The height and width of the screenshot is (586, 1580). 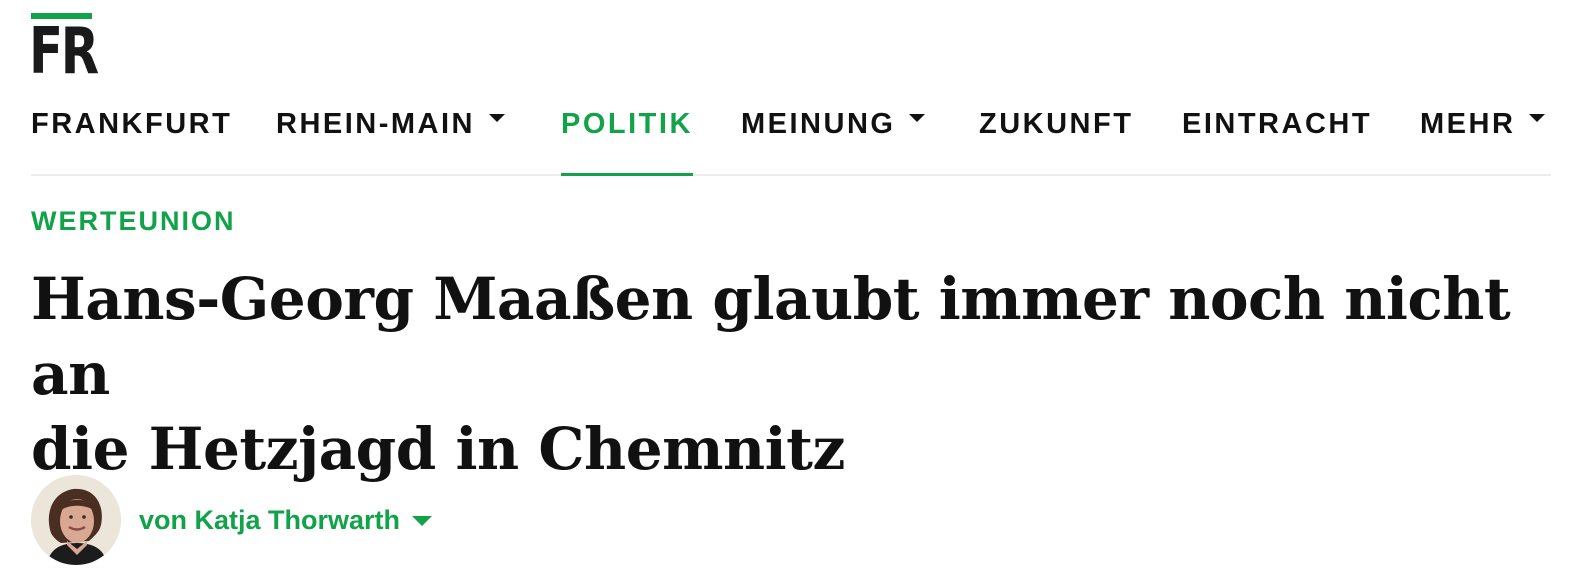 I want to click on site-logo: FR, so click(x=64, y=50).